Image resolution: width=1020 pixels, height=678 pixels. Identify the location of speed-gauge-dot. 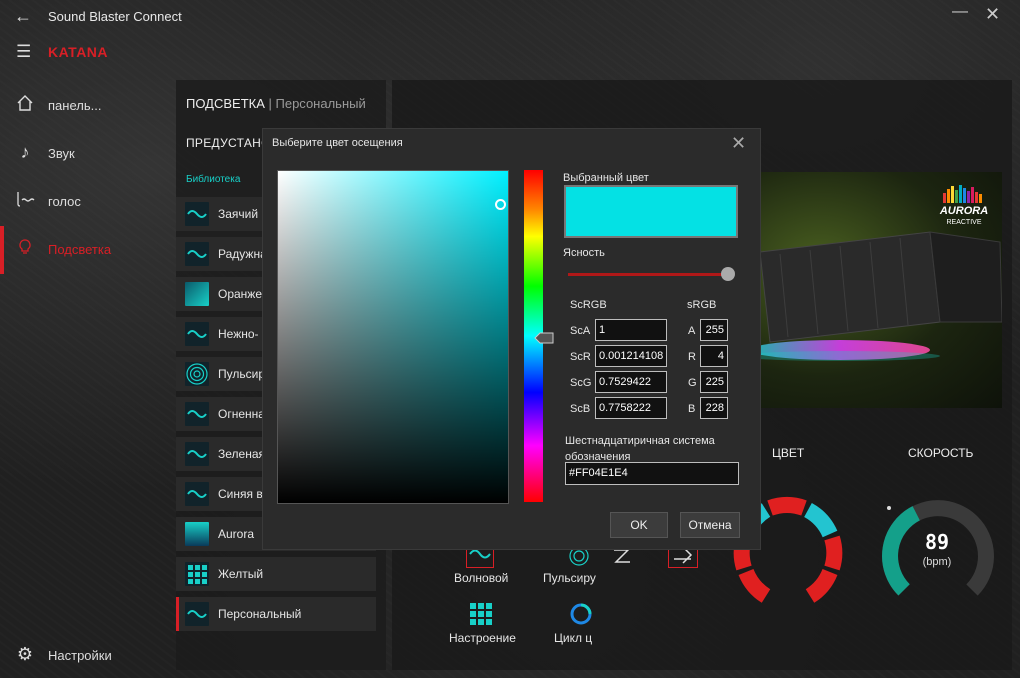
(889, 508).